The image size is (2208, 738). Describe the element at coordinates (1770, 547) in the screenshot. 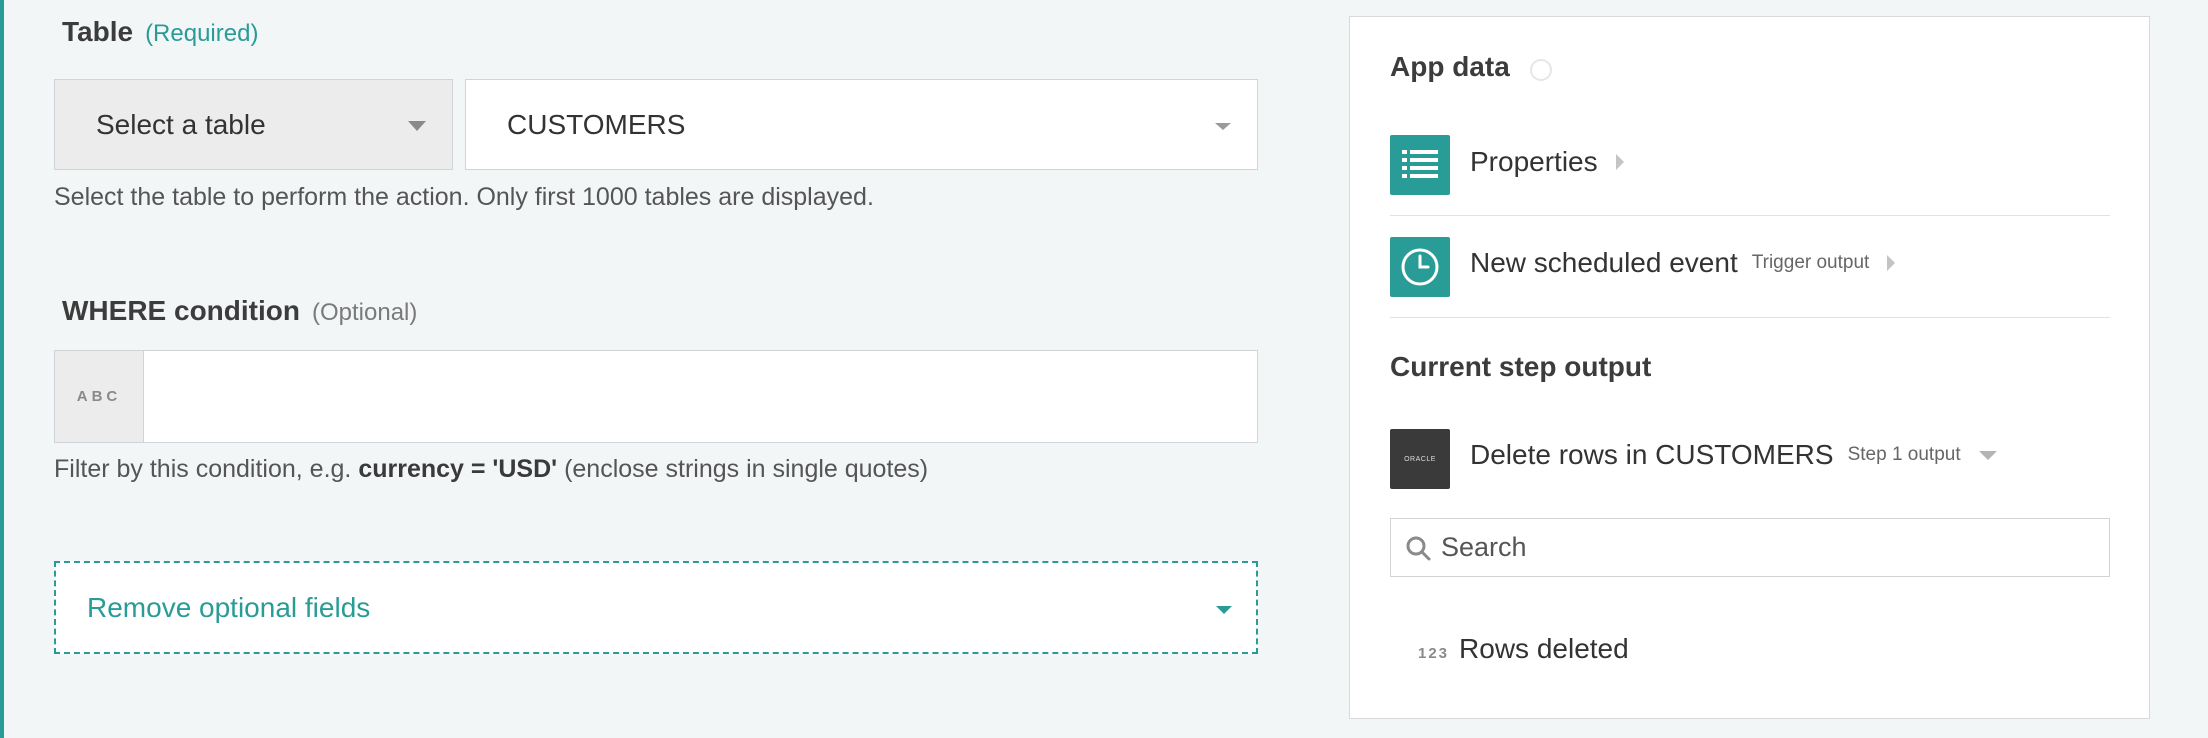

I see `search-input` at that location.